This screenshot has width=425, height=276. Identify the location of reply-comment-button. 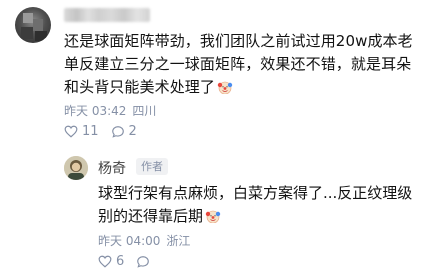
(145, 262).